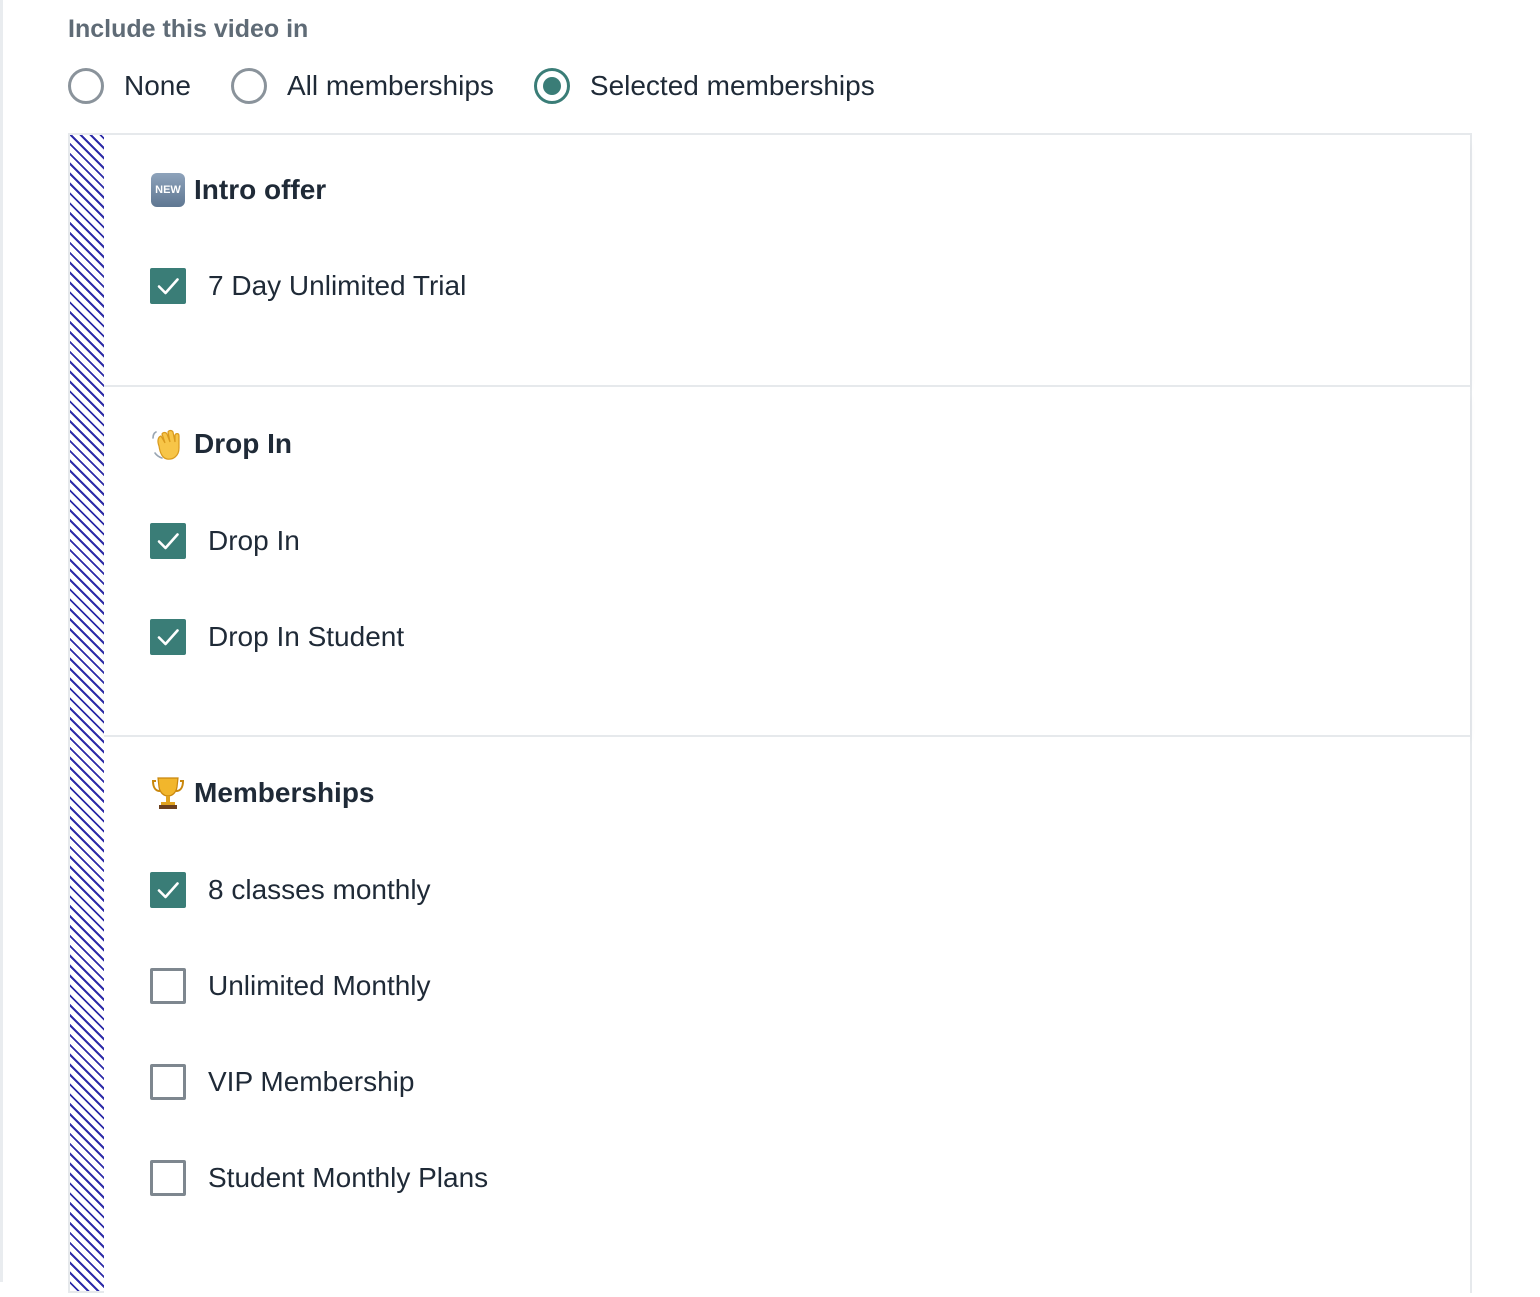 This screenshot has height=1297, width=1540. I want to click on radio-button-all-memberships, so click(248, 86).